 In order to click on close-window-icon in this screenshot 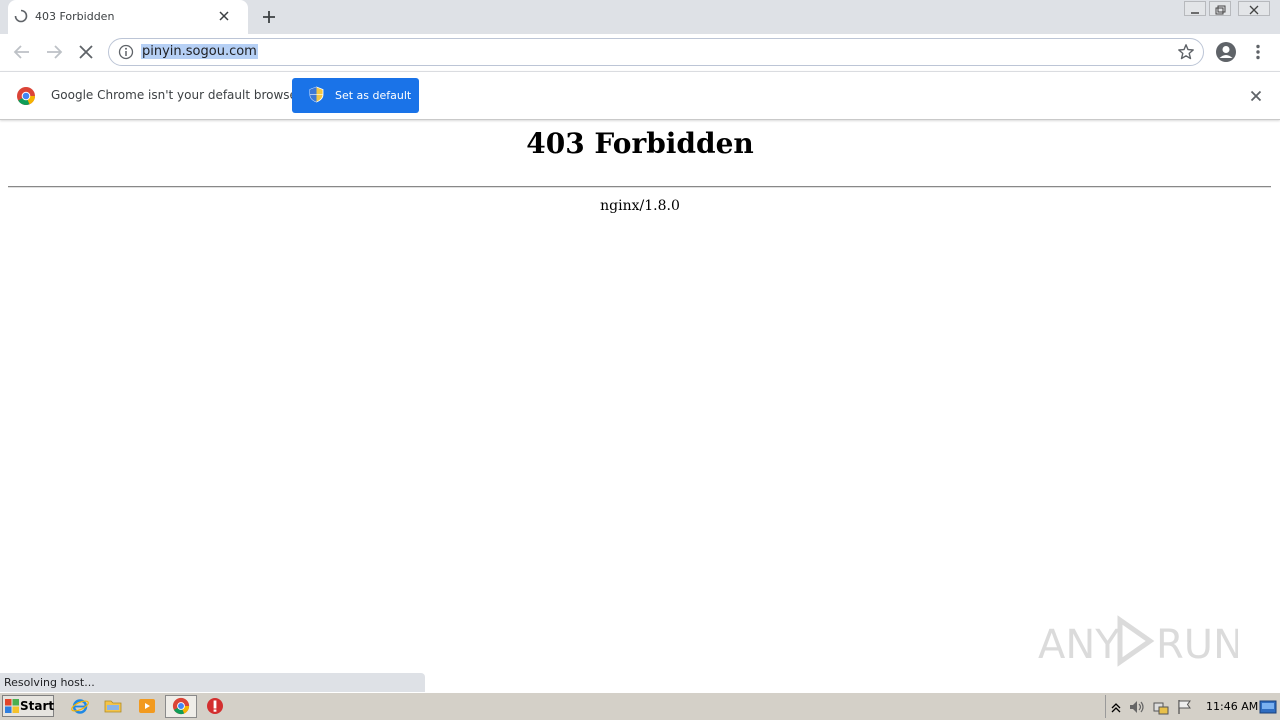, I will do `click(1254, 10)`.